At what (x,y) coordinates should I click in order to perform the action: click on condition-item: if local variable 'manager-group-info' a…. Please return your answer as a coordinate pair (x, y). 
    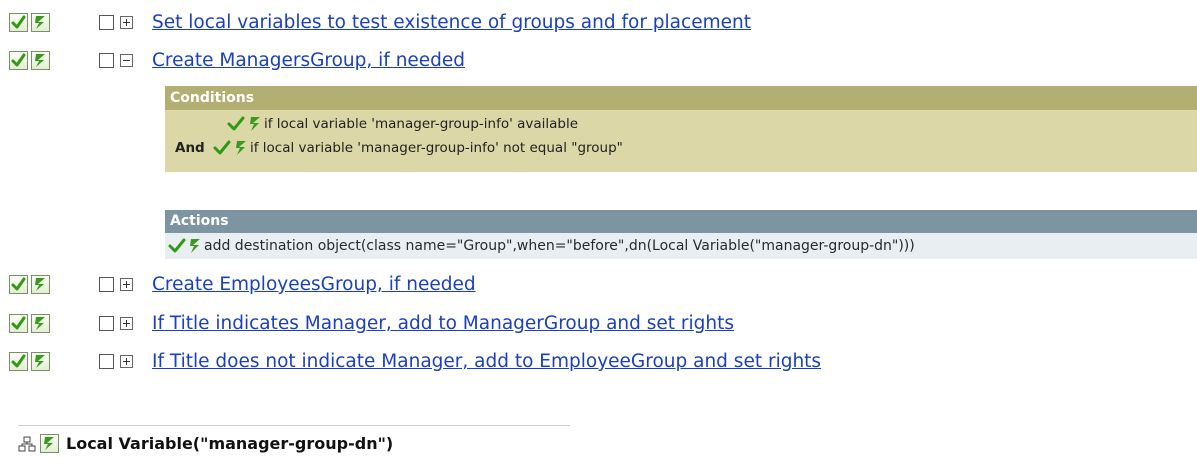
    Looking at the image, I should click on (681, 124).